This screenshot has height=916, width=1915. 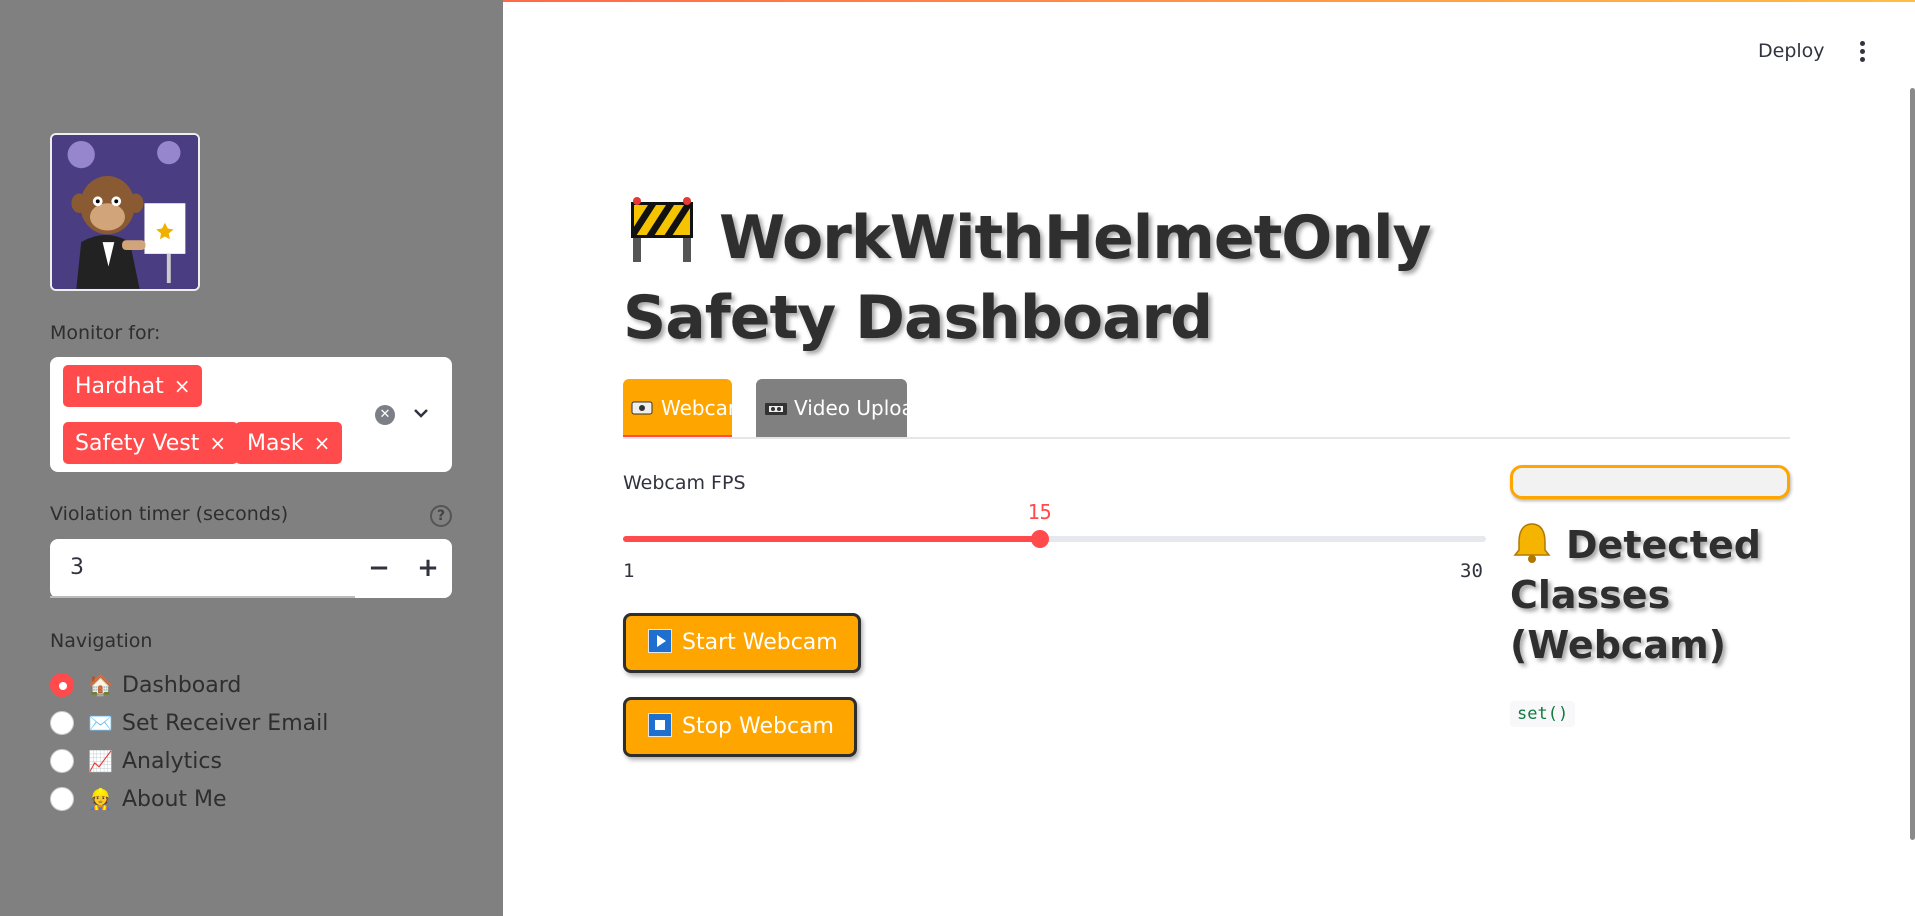 What do you see at coordinates (101, 641) in the screenshot?
I see `navigation-label: Navigation` at bounding box center [101, 641].